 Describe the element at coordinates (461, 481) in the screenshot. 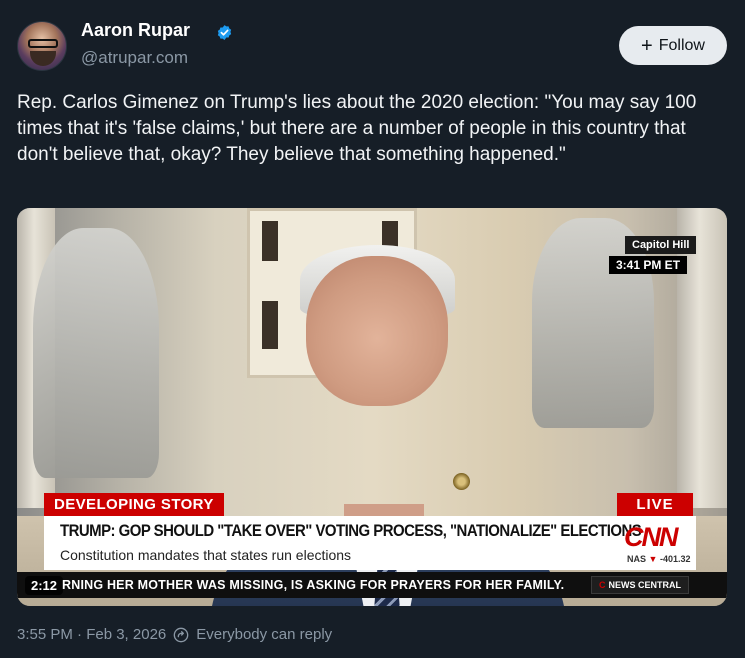

I see `lapel-pin` at that location.